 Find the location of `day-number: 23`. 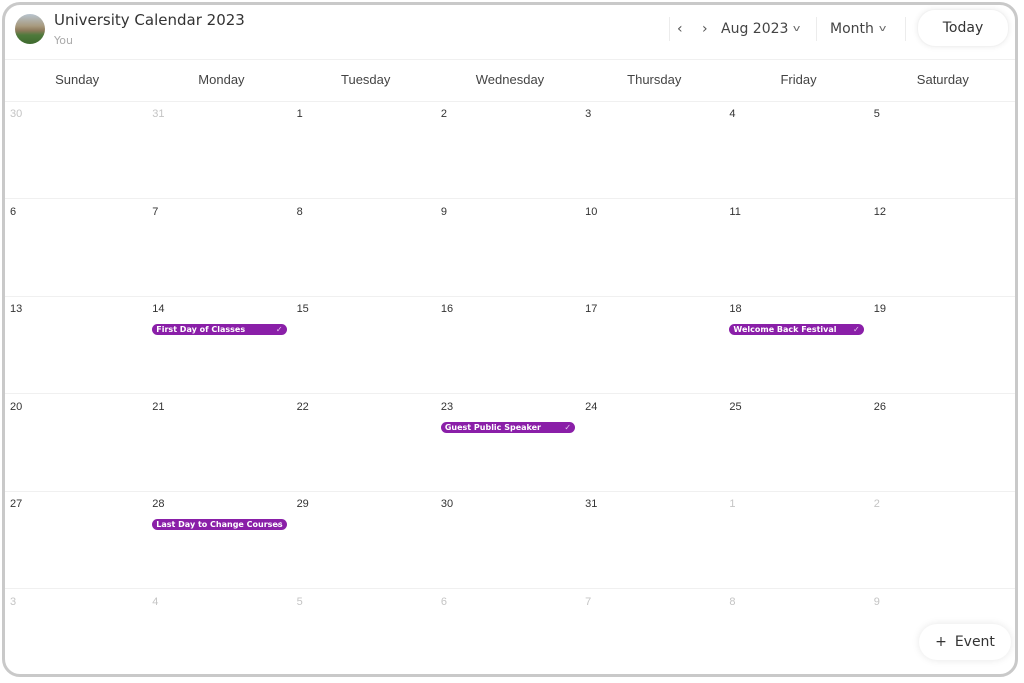

day-number: 23 is located at coordinates (447, 406).